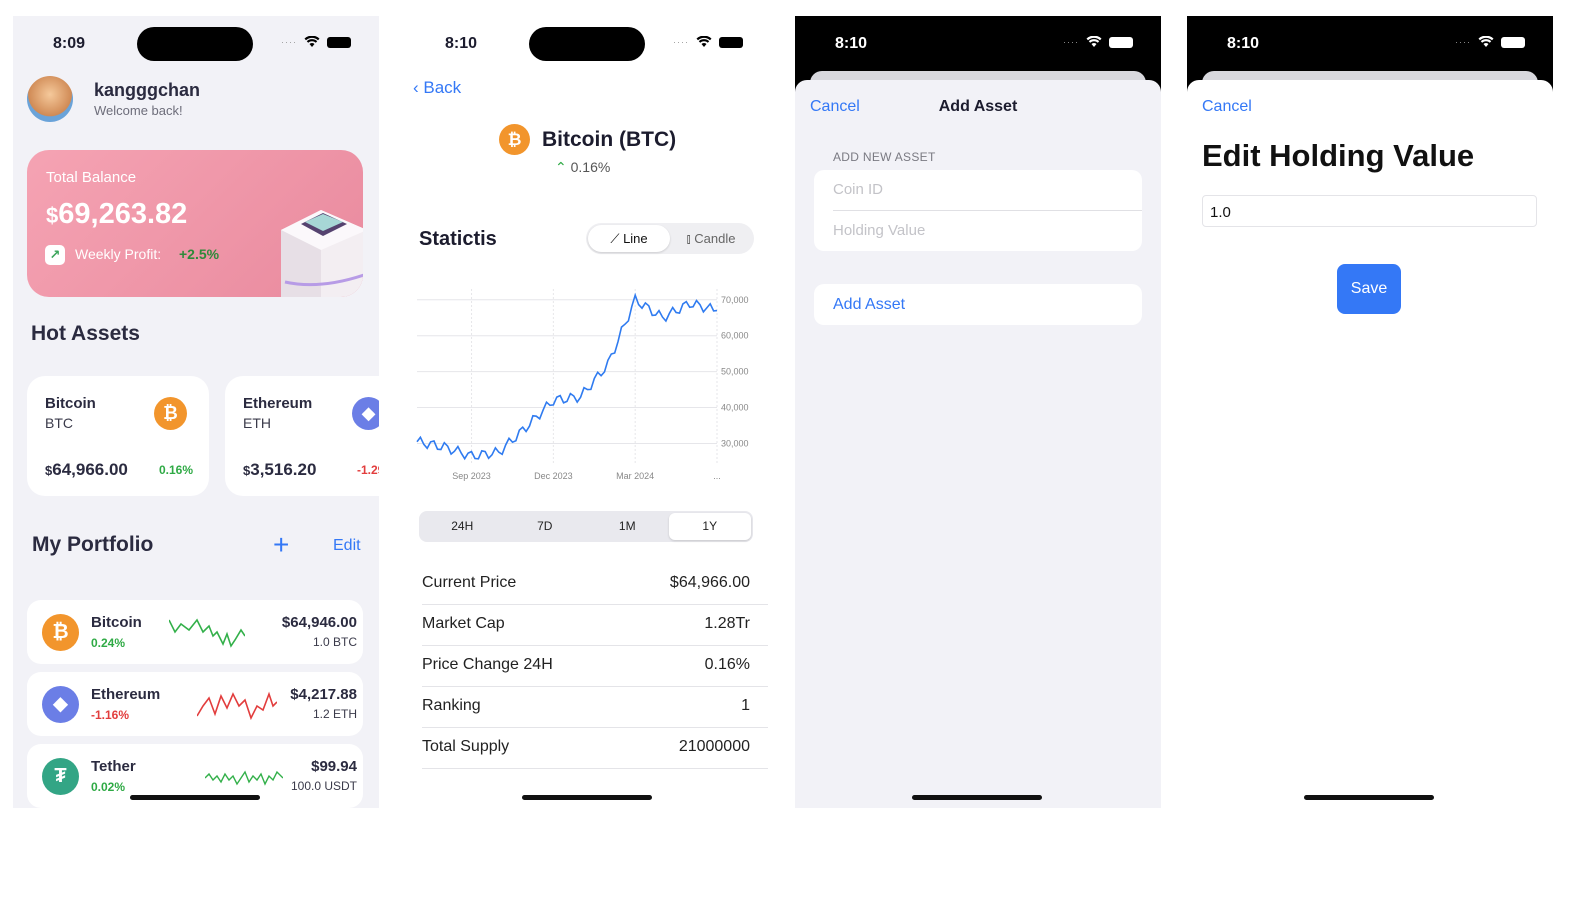  I want to click on asset-name: Ethereum, so click(126, 694).